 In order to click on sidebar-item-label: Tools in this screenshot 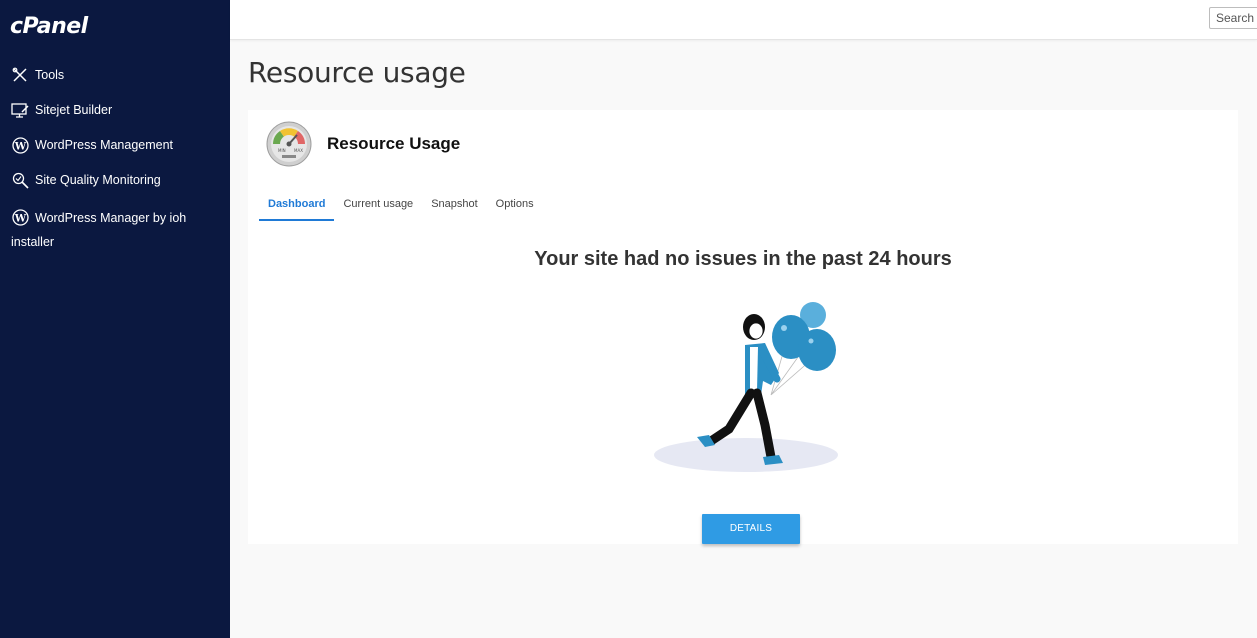, I will do `click(50, 75)`.